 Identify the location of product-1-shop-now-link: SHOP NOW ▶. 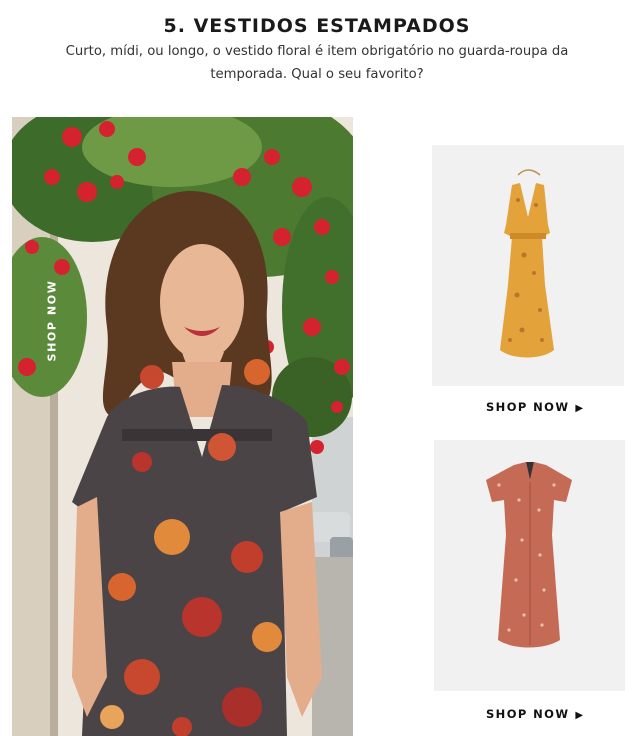
(535, 407).